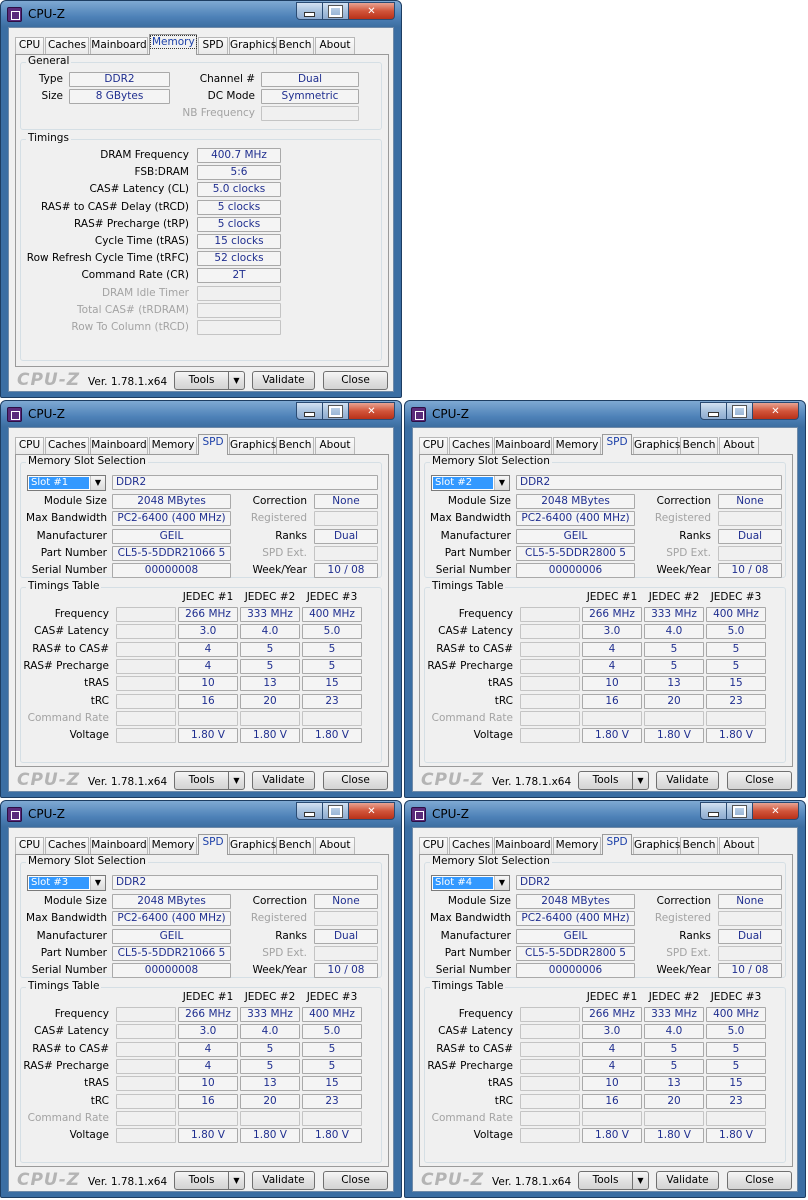 This screenshot has width=808, height=1200. Describe the element at coordinates (128, 782) in the screenshot. I see `version-label: Ver. 1.78.1.x64` at that location.